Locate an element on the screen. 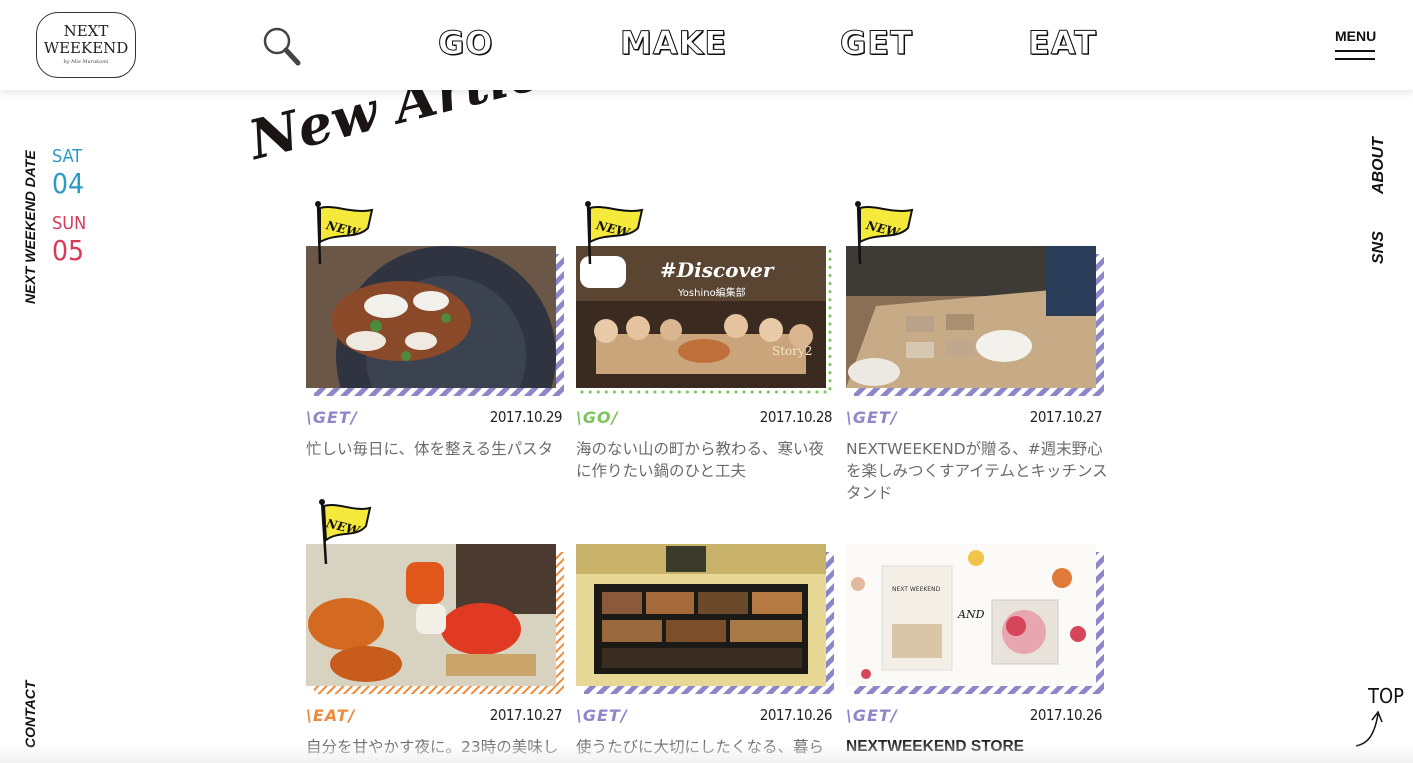  article-title: 忙しい毎日に、体を整える生パスタ is located at coordinates (437, 449).